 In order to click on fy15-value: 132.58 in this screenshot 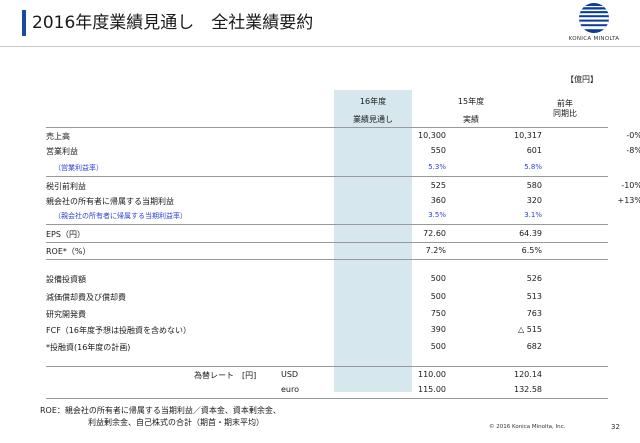, I will do `click(528, 389)`.